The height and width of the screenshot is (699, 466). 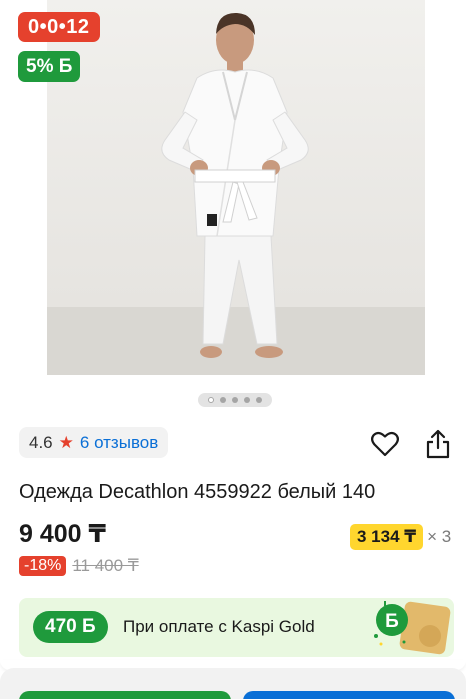 I want to click on heart-icon, so click(x=385, y=444).